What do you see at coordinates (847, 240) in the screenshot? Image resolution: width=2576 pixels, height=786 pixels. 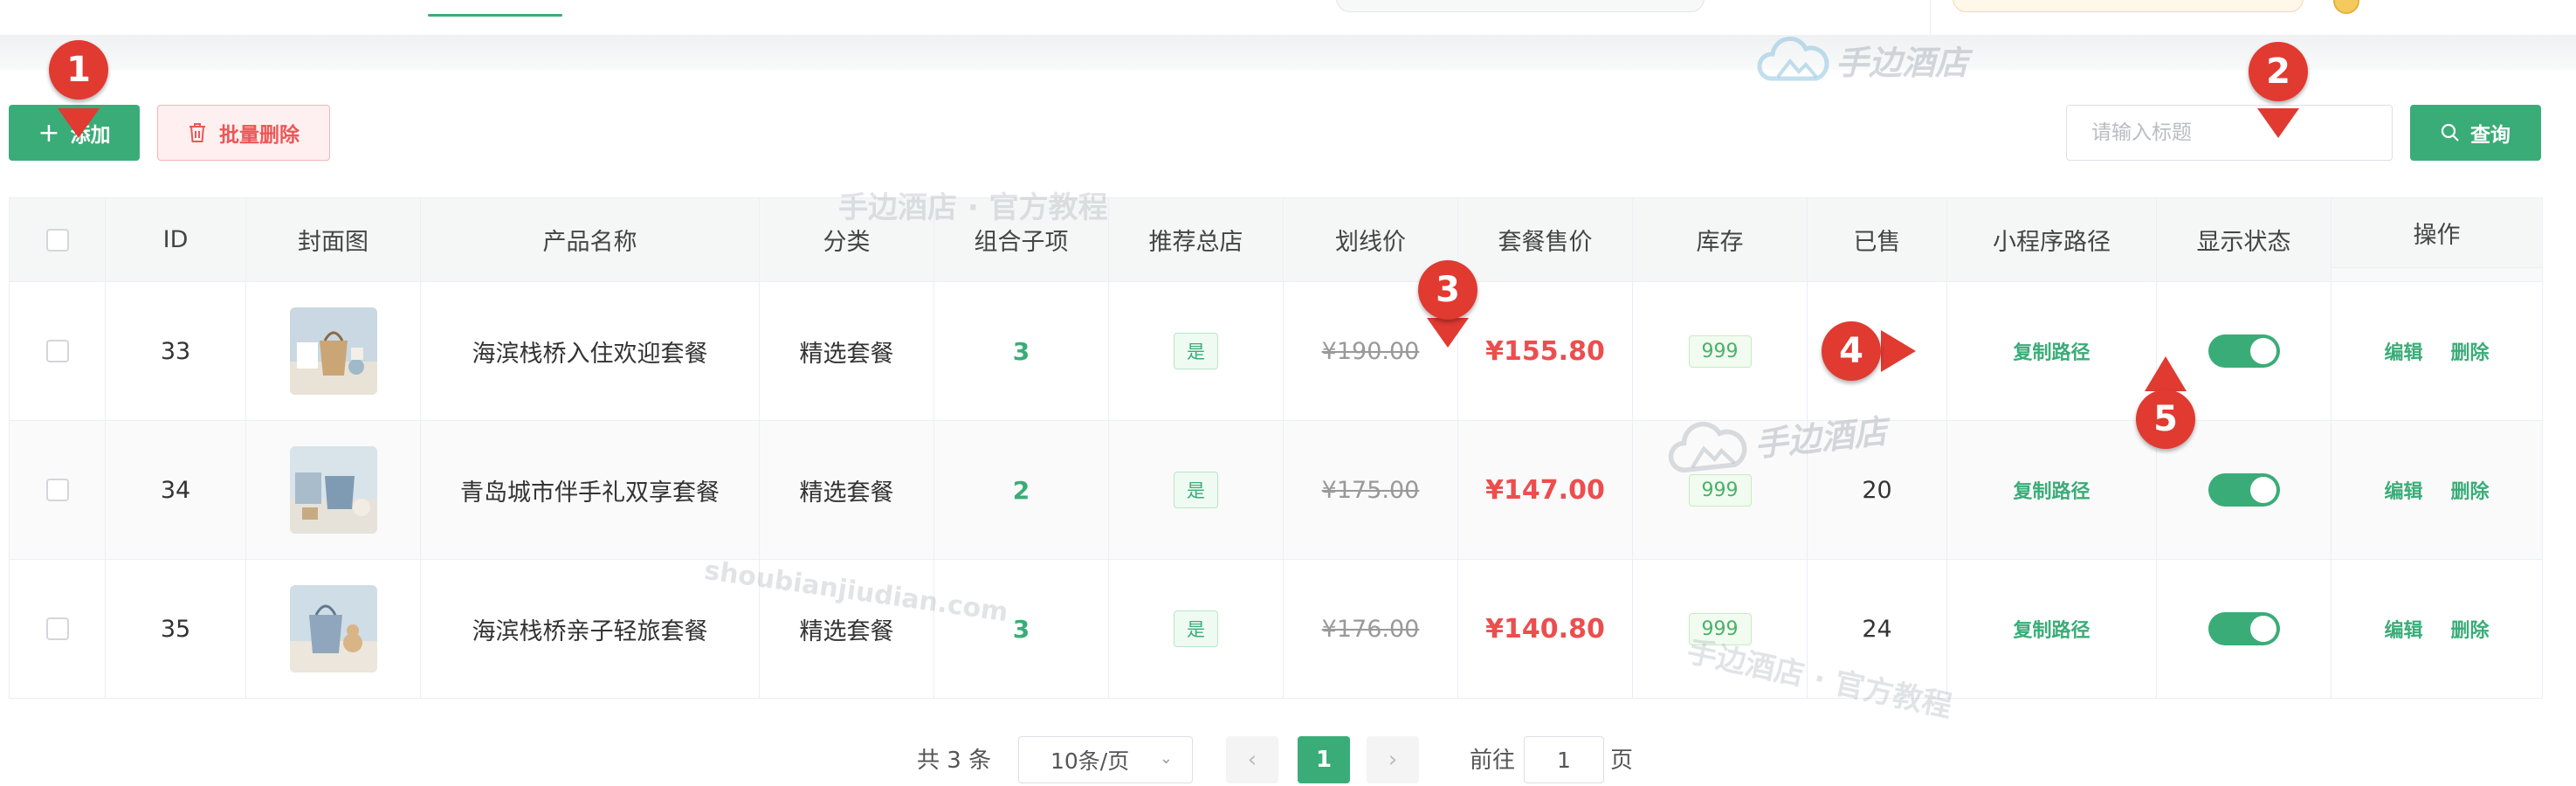 I see `header-category: 分类` at bounding box center [847, 240].